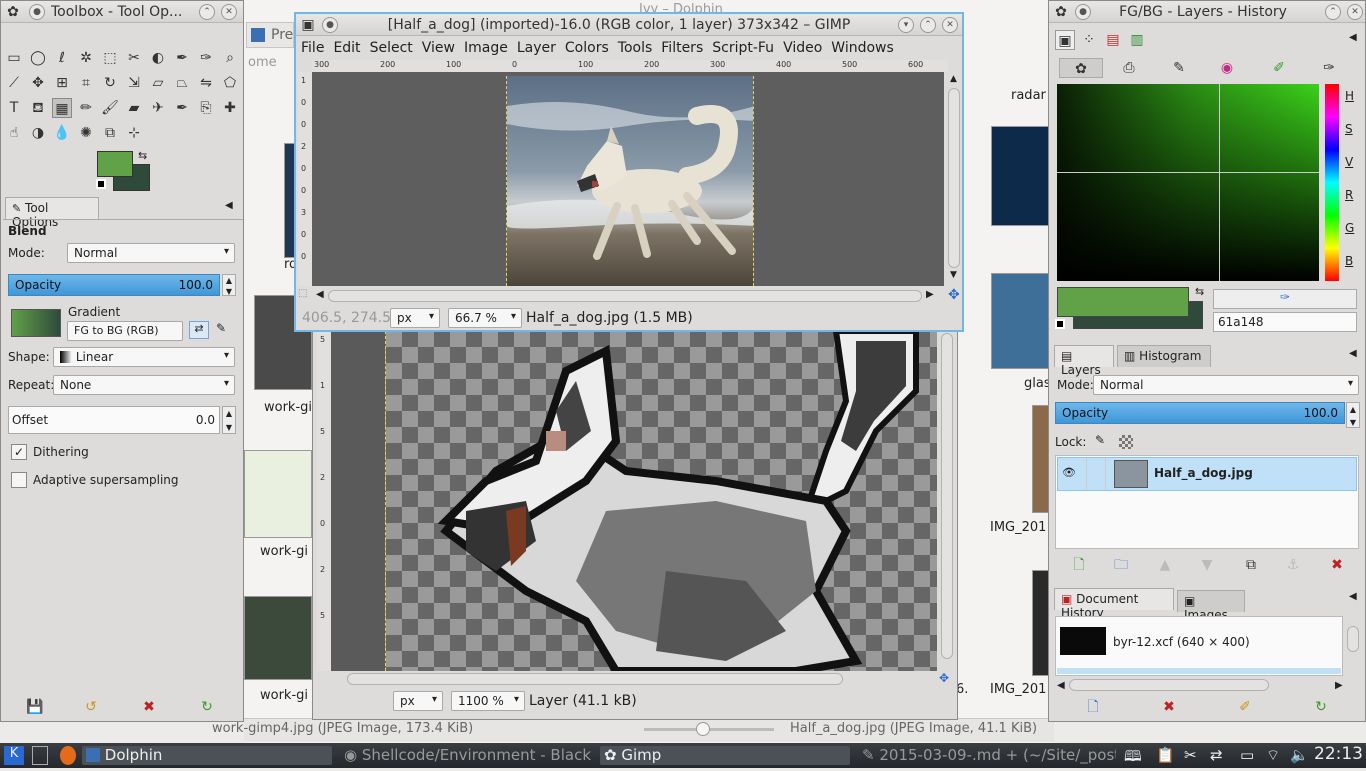  Describe the element at coordinates (312, 46) in the screenshot. I see `menu-file: File` at that location.